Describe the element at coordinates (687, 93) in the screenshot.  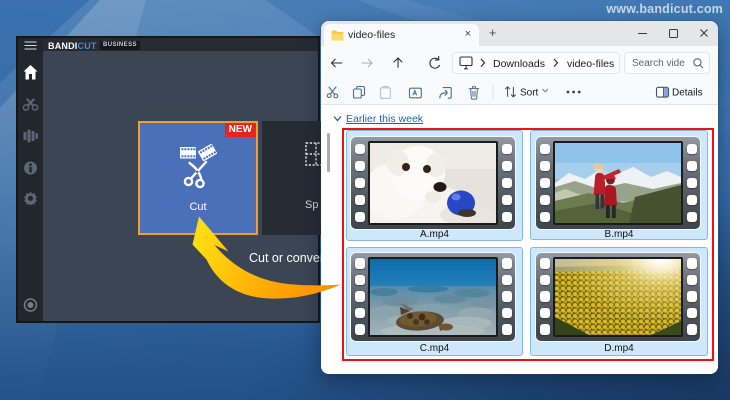
I see `svg-text: Details` at that location.